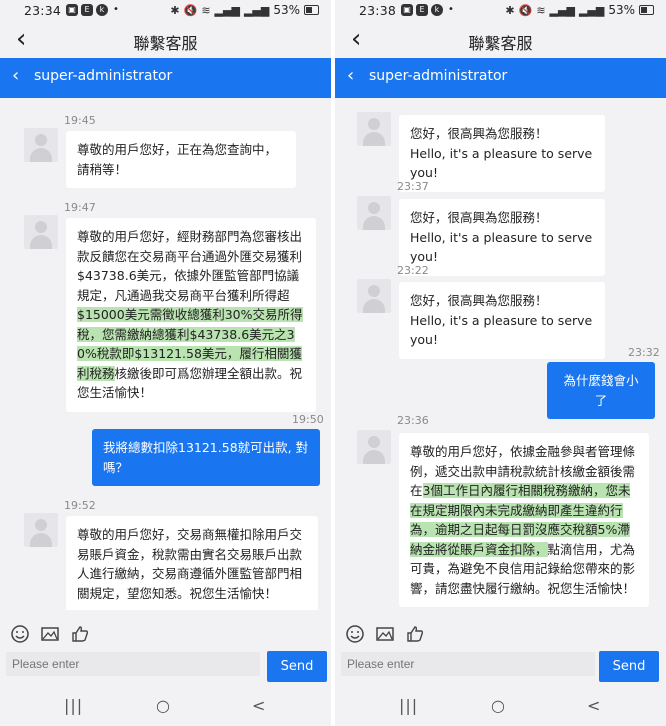 This screenshot has height=726, width=666. Describe the element at coordinates (500, 11) in the screenshot. I see `status-bar: 23:38 ▣ E k • ✱ 🔇 ≋ ▂▄▆ ▂▄▆ 53%` at that location.